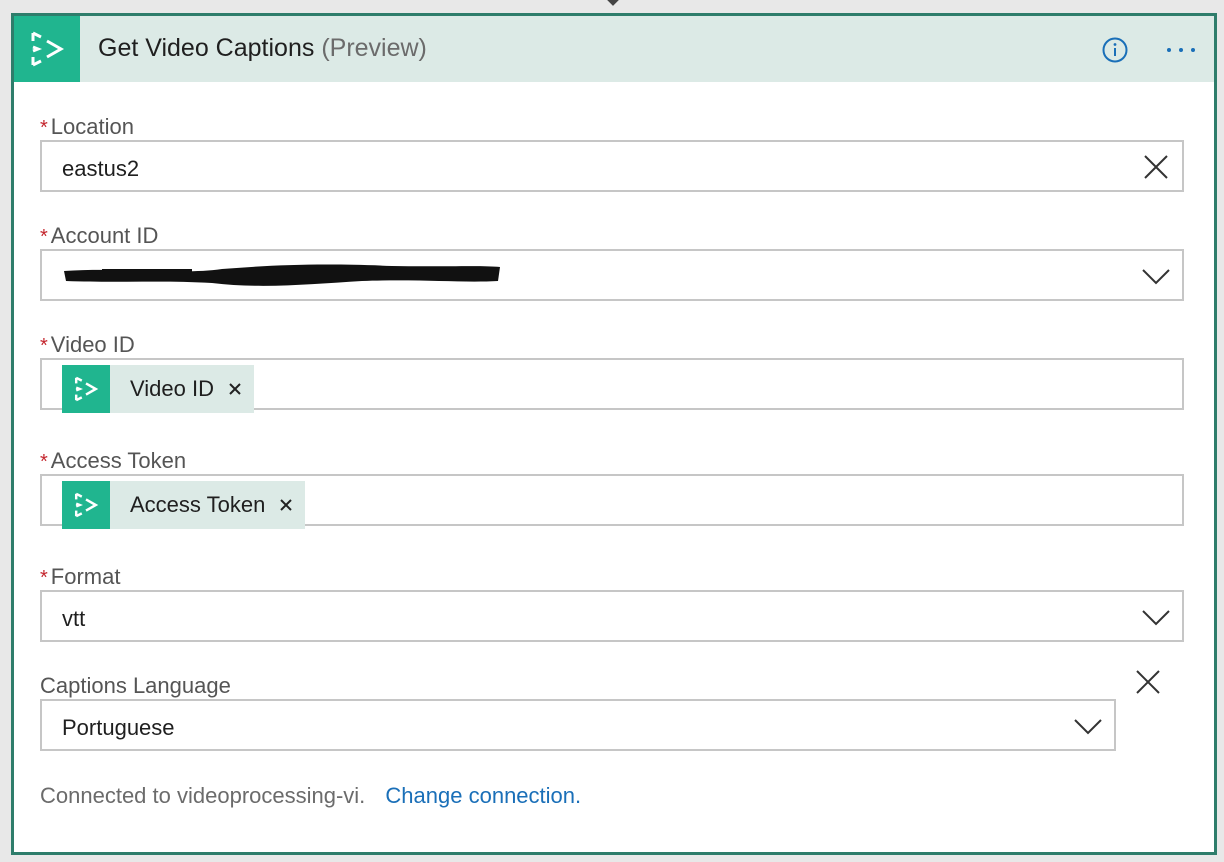 The height and width of the screenshot is (862, 1224). What do you see at coordinates (74, 618) in the screenshot?
I see `format-value: vtt` at bounding box center [74, 618].